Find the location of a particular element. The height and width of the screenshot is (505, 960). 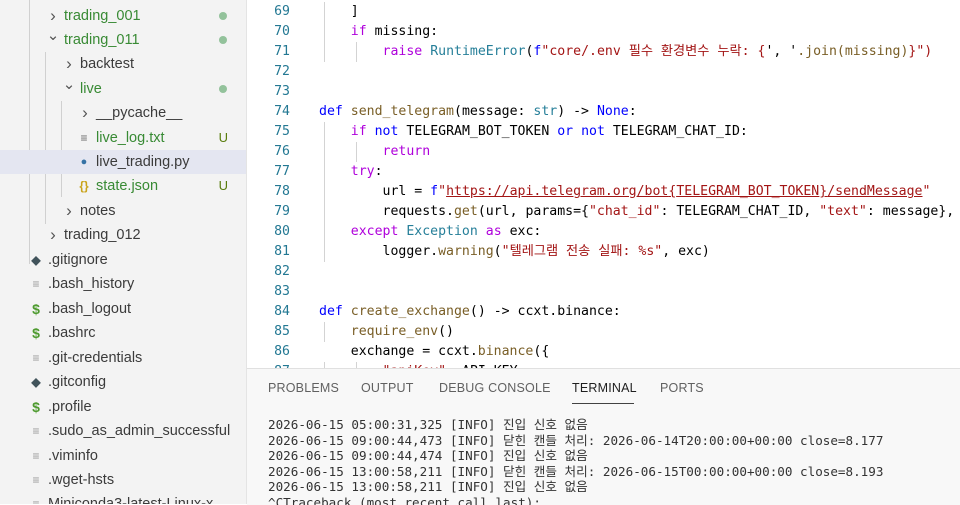

code-line: 85 require_env() is located at coordinates (603, 332).